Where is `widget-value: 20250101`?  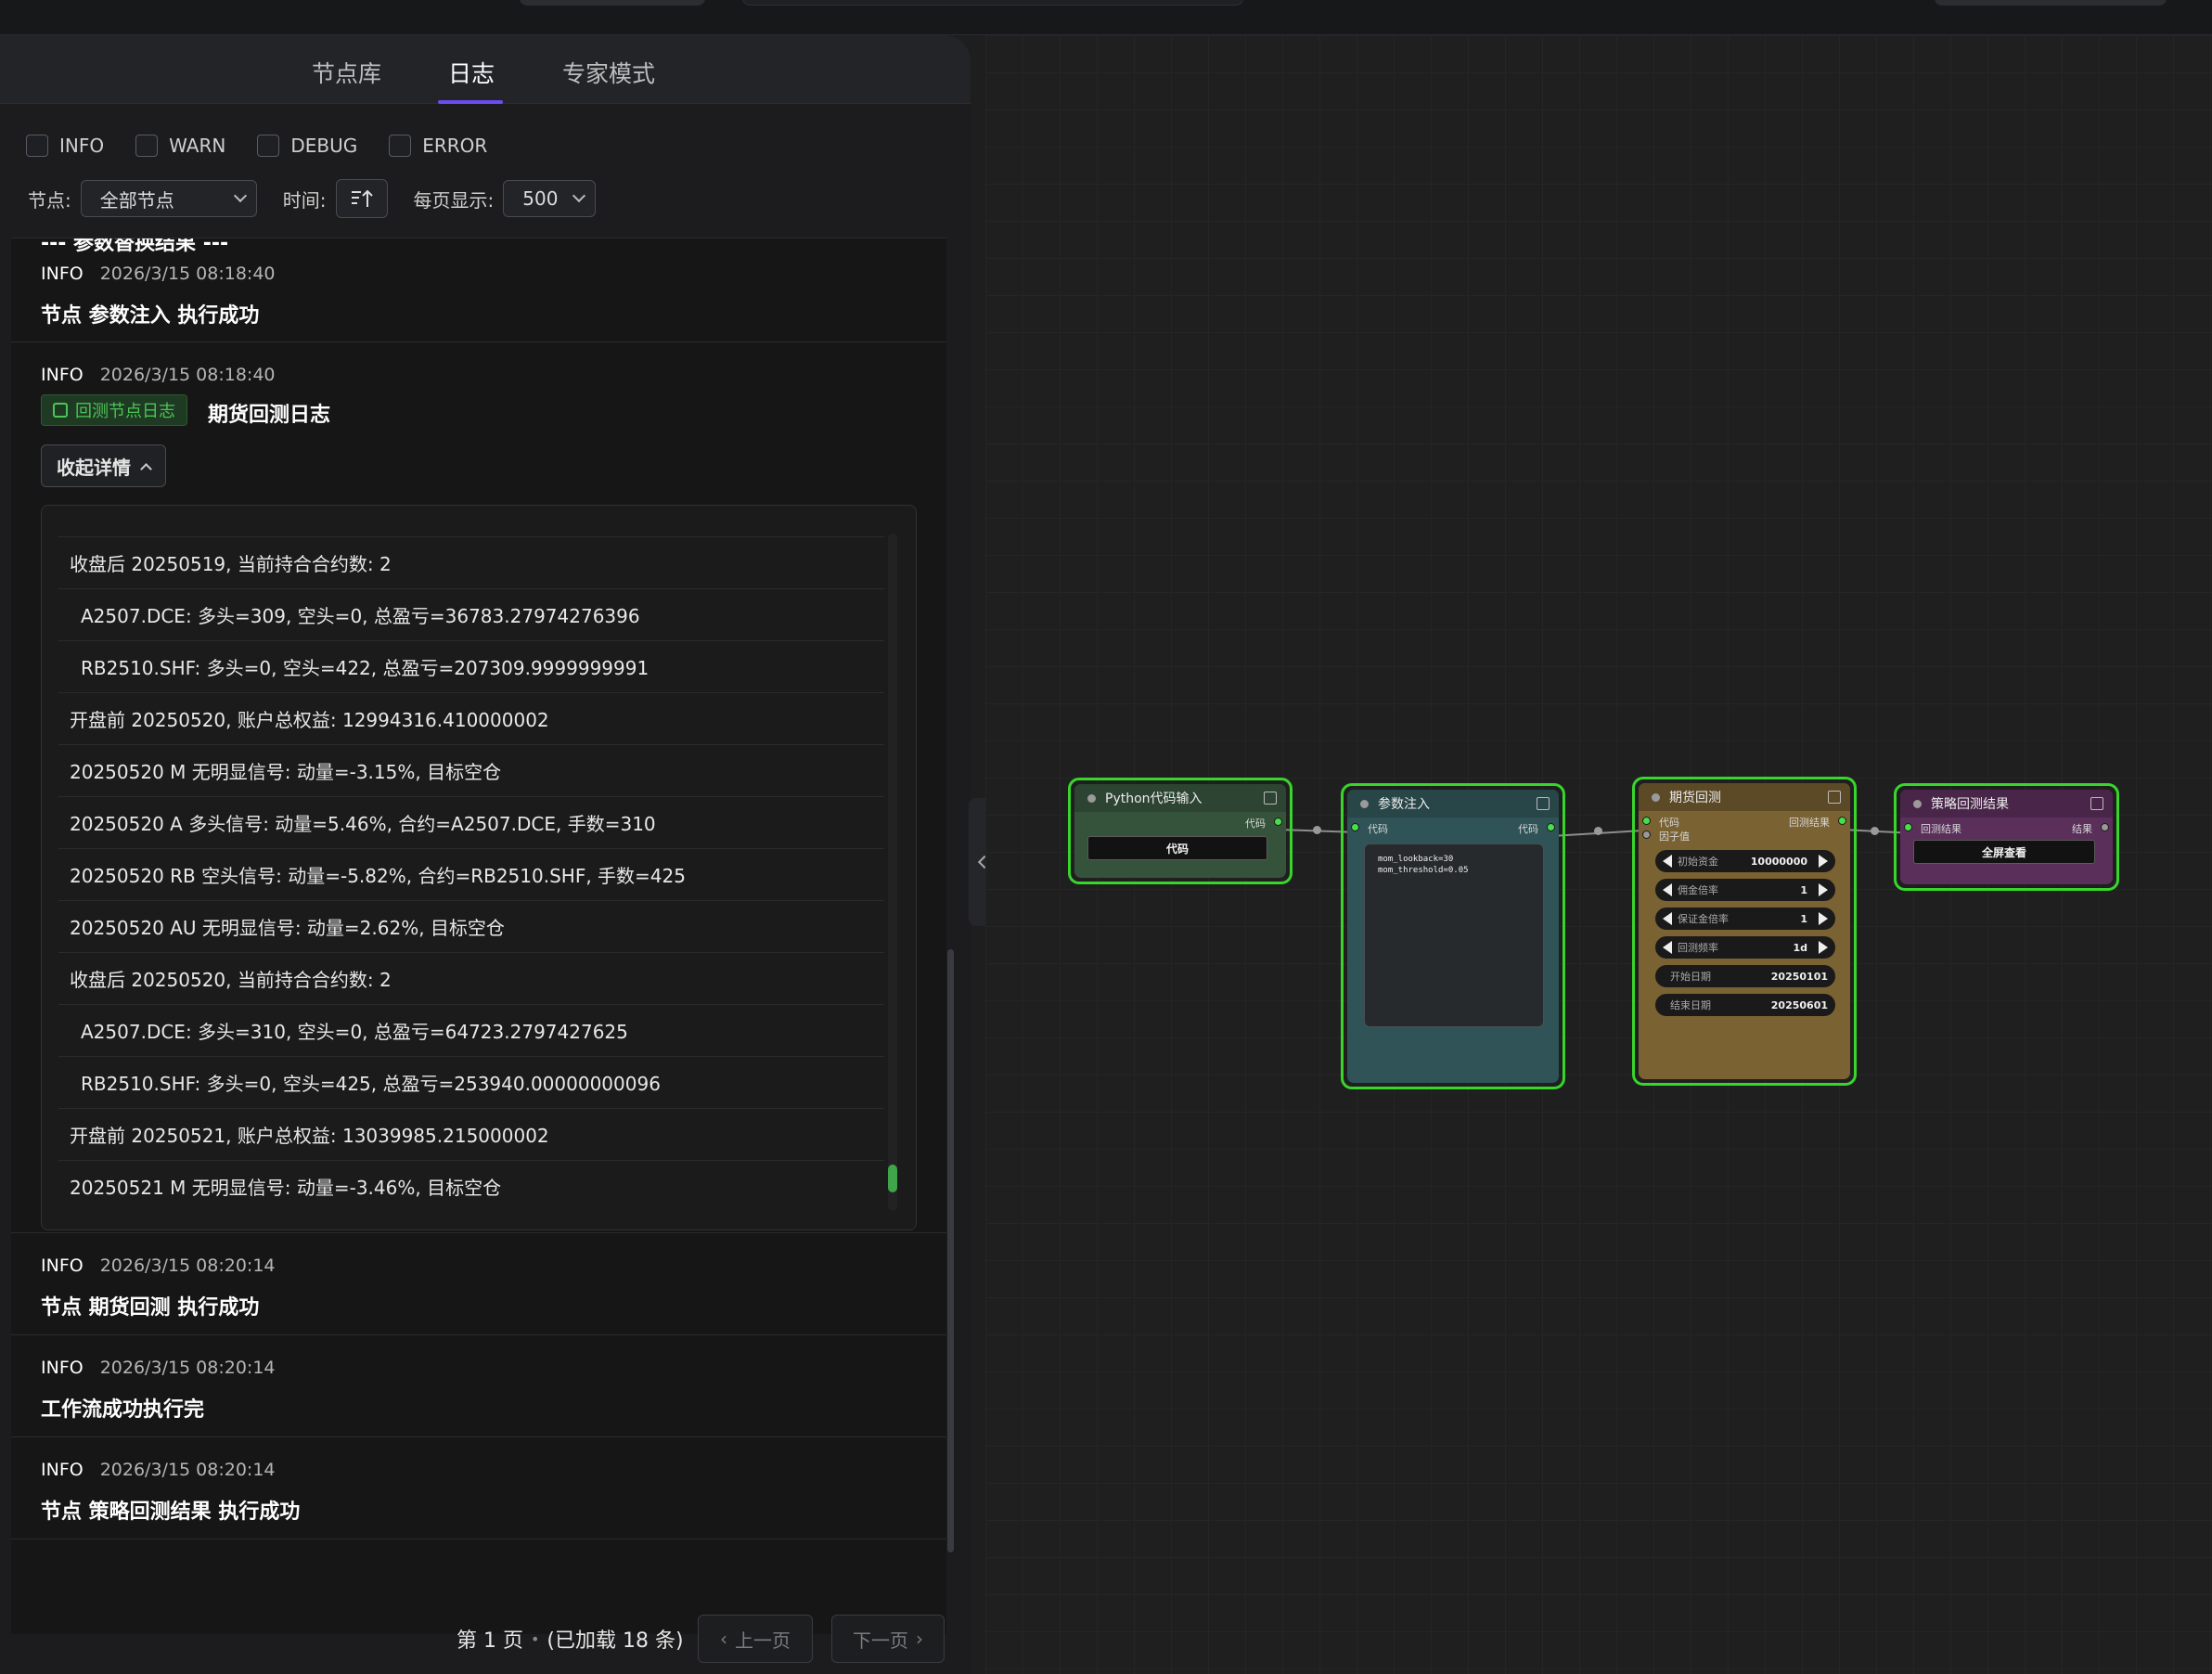
widget-value: 20250101 is located at coordinates (1799, 976).